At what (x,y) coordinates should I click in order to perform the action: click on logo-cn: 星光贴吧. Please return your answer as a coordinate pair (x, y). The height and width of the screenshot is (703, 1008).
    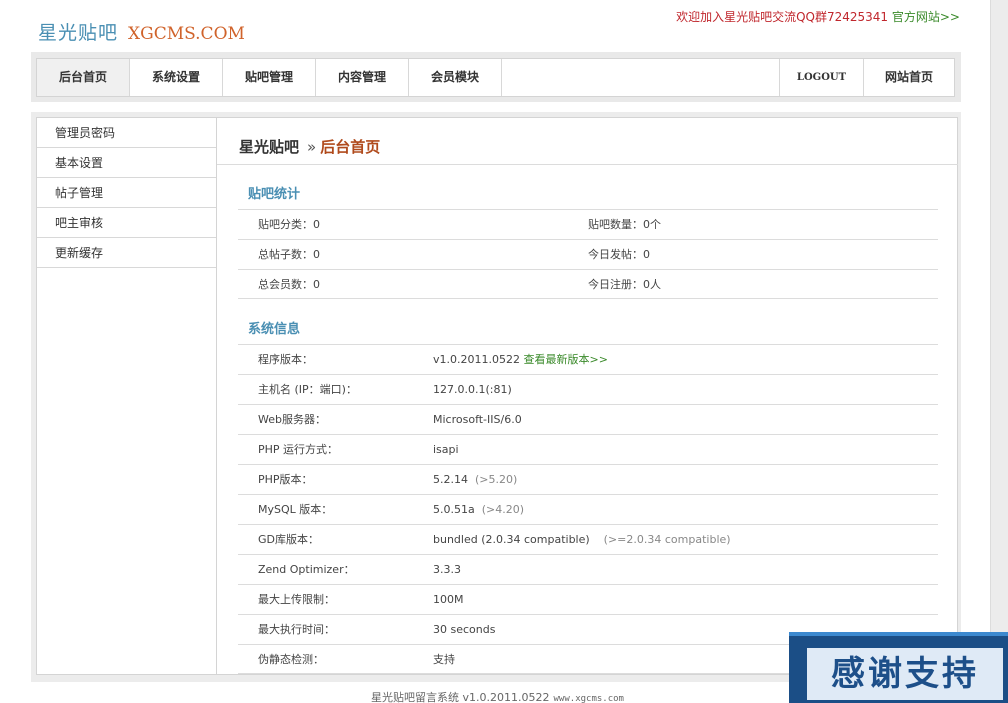
    Looking at the image, I should click on (78, 33).